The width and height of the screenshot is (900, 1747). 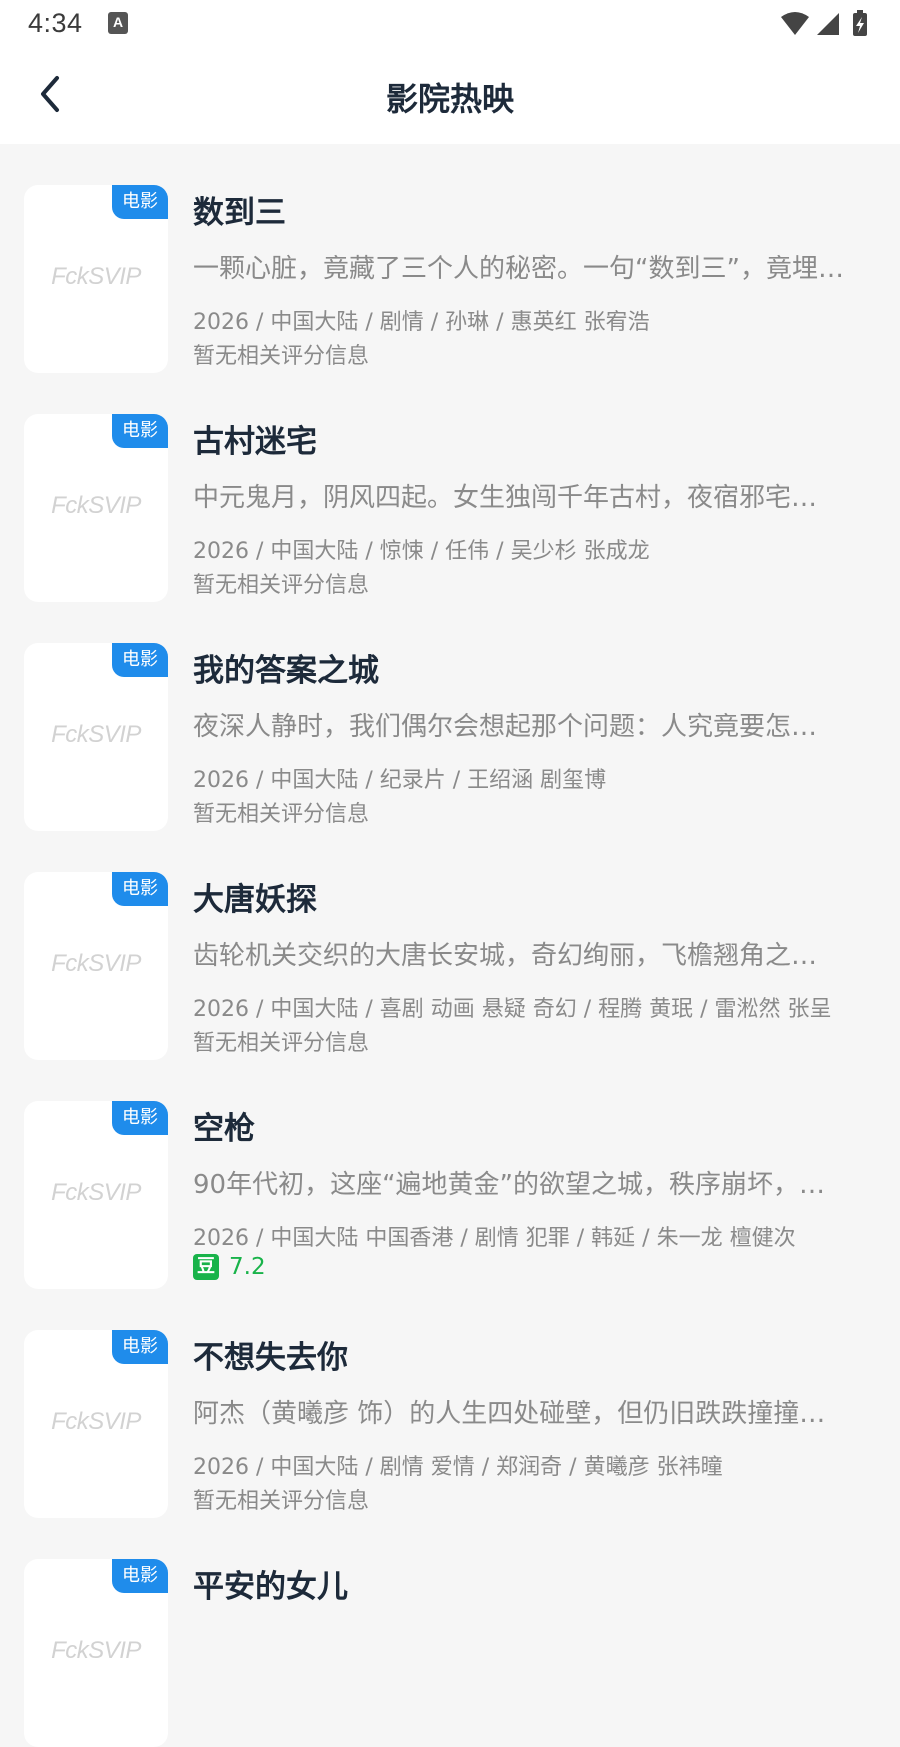 I want to click on header: 影院热映, so click(x=450, y=96).